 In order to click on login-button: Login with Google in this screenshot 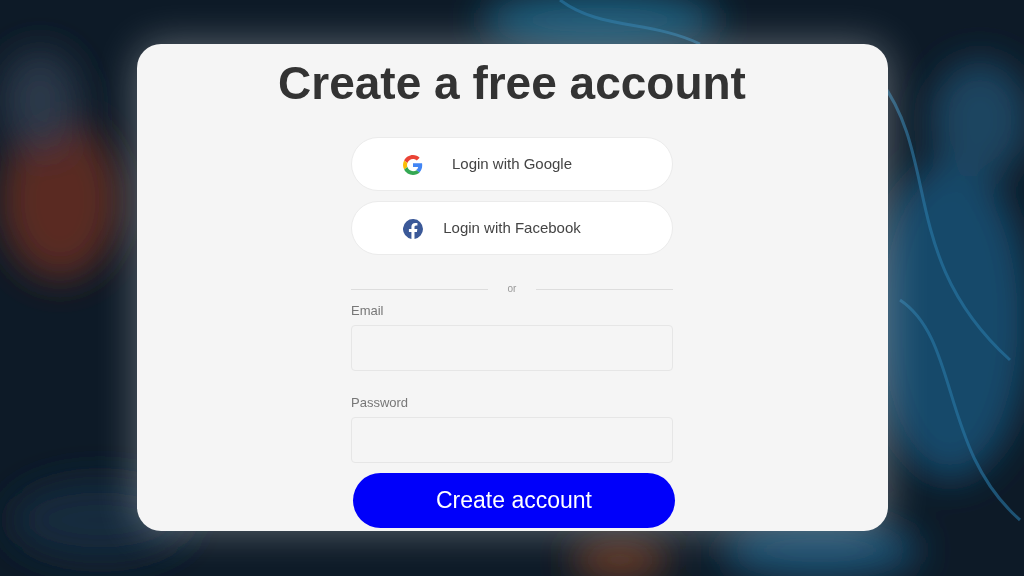, I will do `click(512, 164)`.